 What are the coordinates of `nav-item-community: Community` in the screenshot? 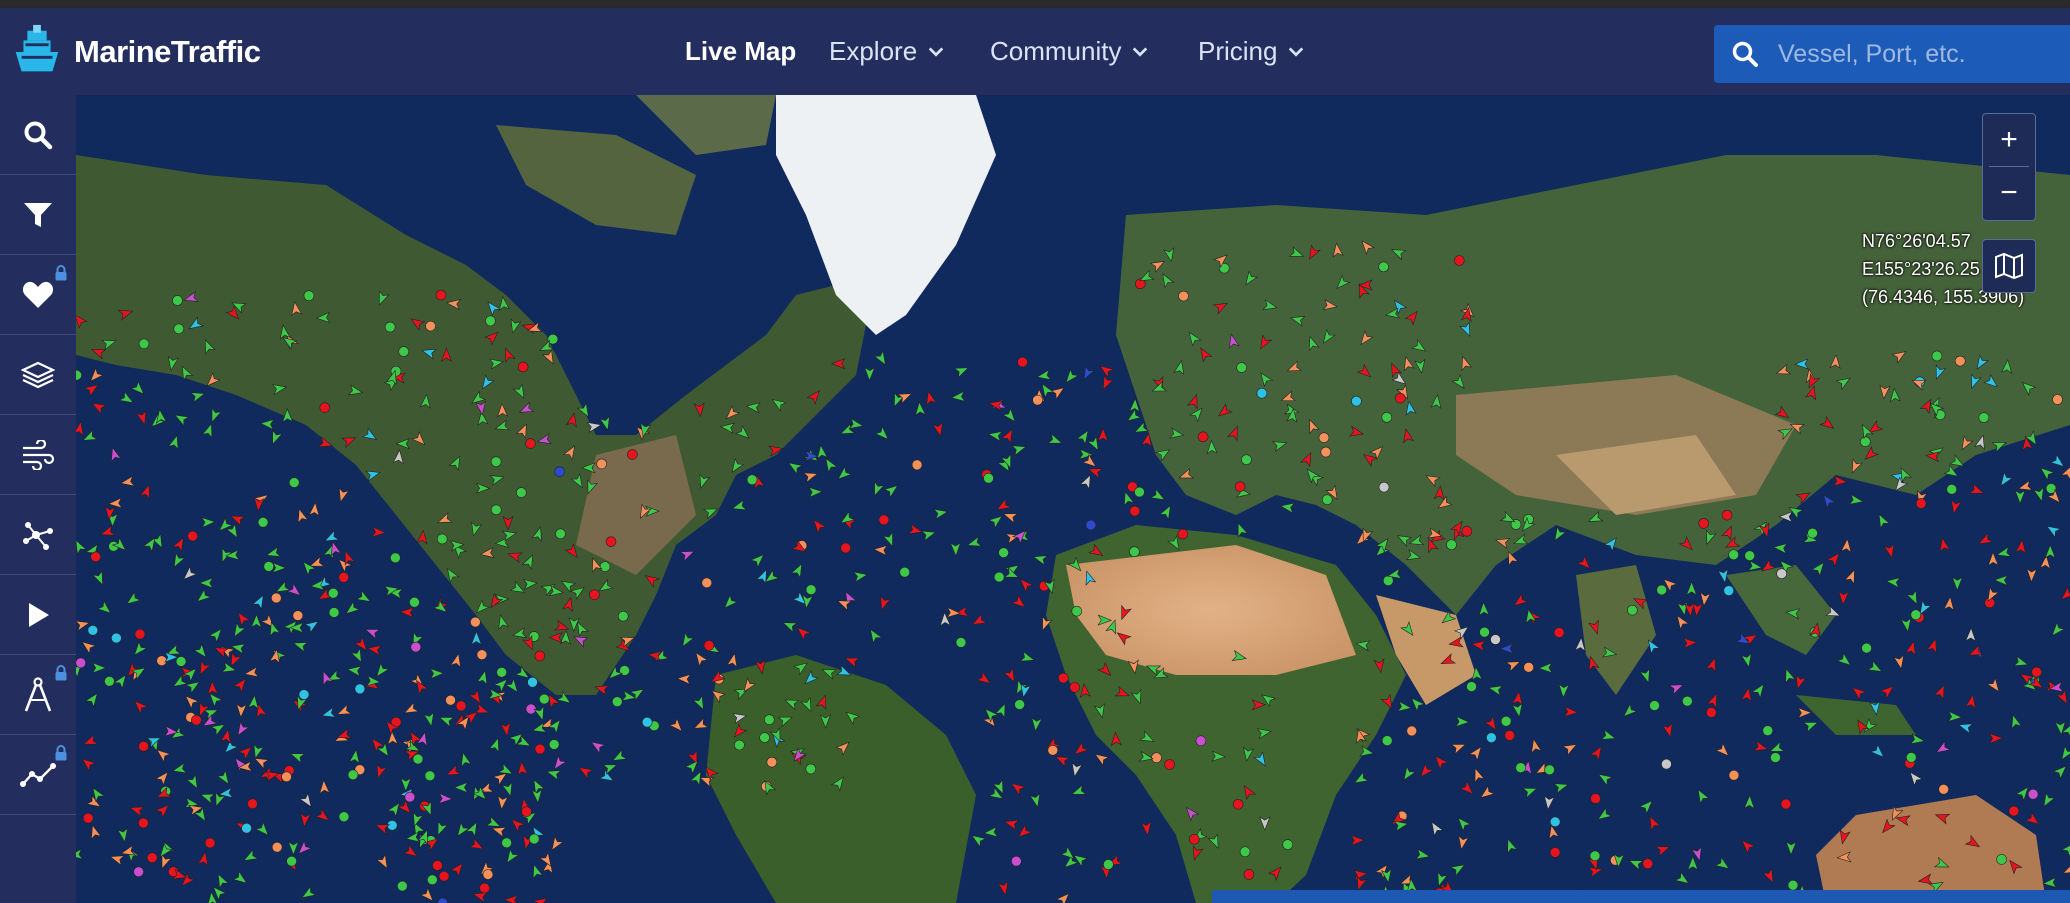 It's located at (1069, 51).